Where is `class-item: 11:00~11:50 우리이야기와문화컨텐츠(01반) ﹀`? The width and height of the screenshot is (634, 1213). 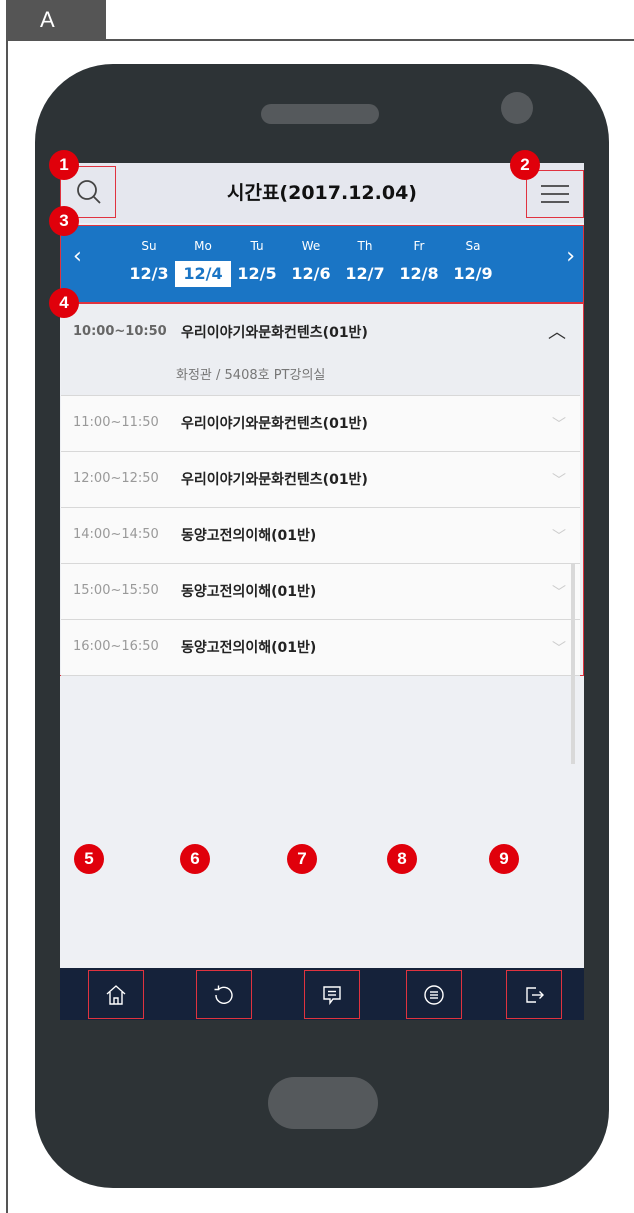
class-item: 11:00~11:50 우리이야기와문화컨텐츠(01반) ﹀ is located at coordinates (320, 424).